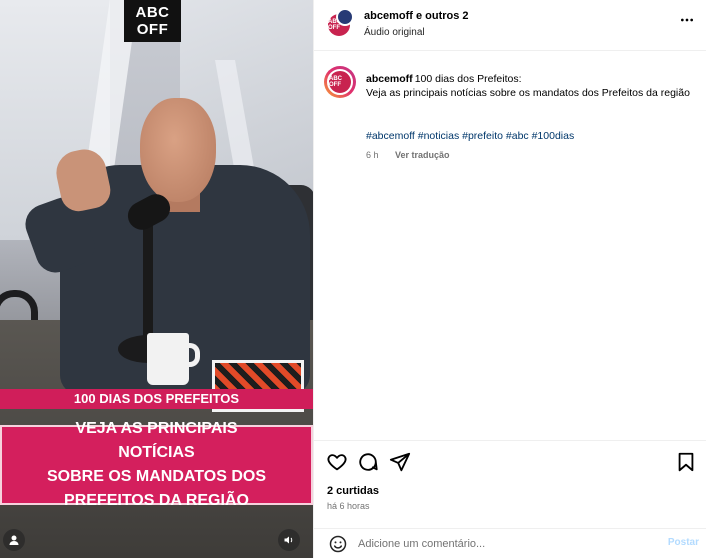 The image size is (706, 558). I want to click on audio-link: Áudio original, so click(394, 32).